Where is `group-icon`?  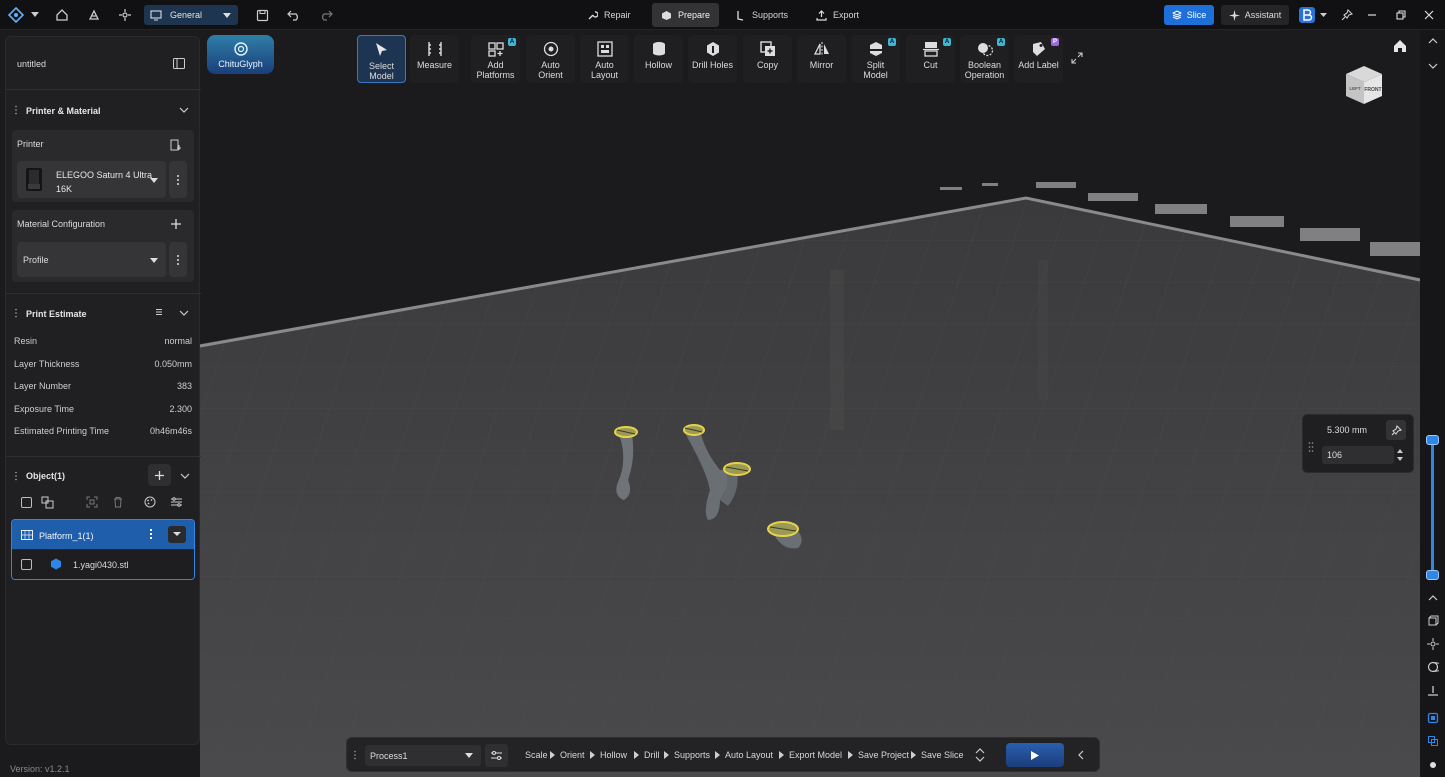 group-icon is located at coordinates (47, 502).